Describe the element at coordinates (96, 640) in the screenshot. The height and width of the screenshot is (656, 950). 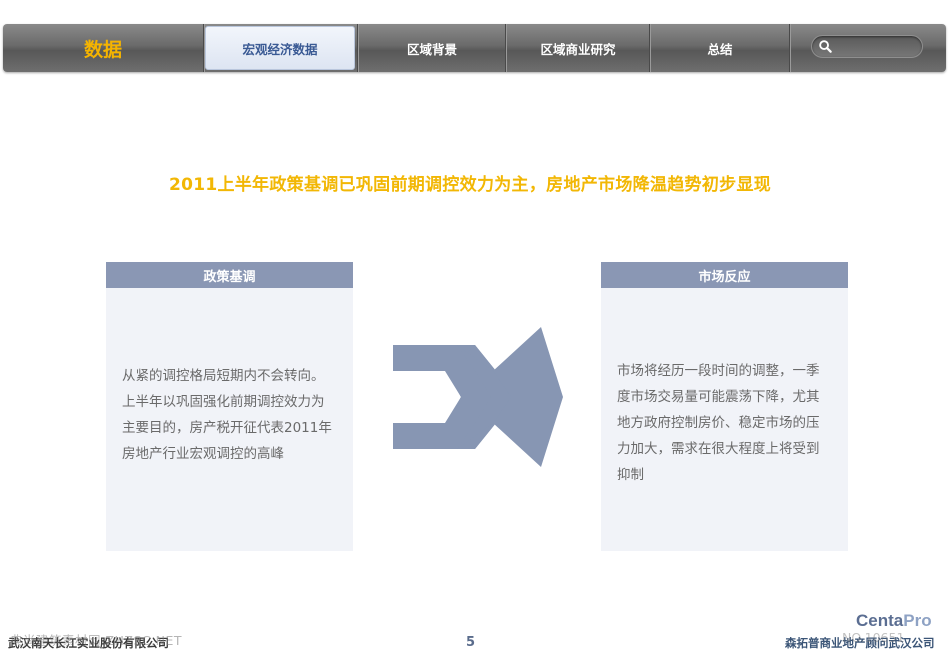
I see `watermark-text: 典尚建筑素材网 ZHZSC.NET` at that location.